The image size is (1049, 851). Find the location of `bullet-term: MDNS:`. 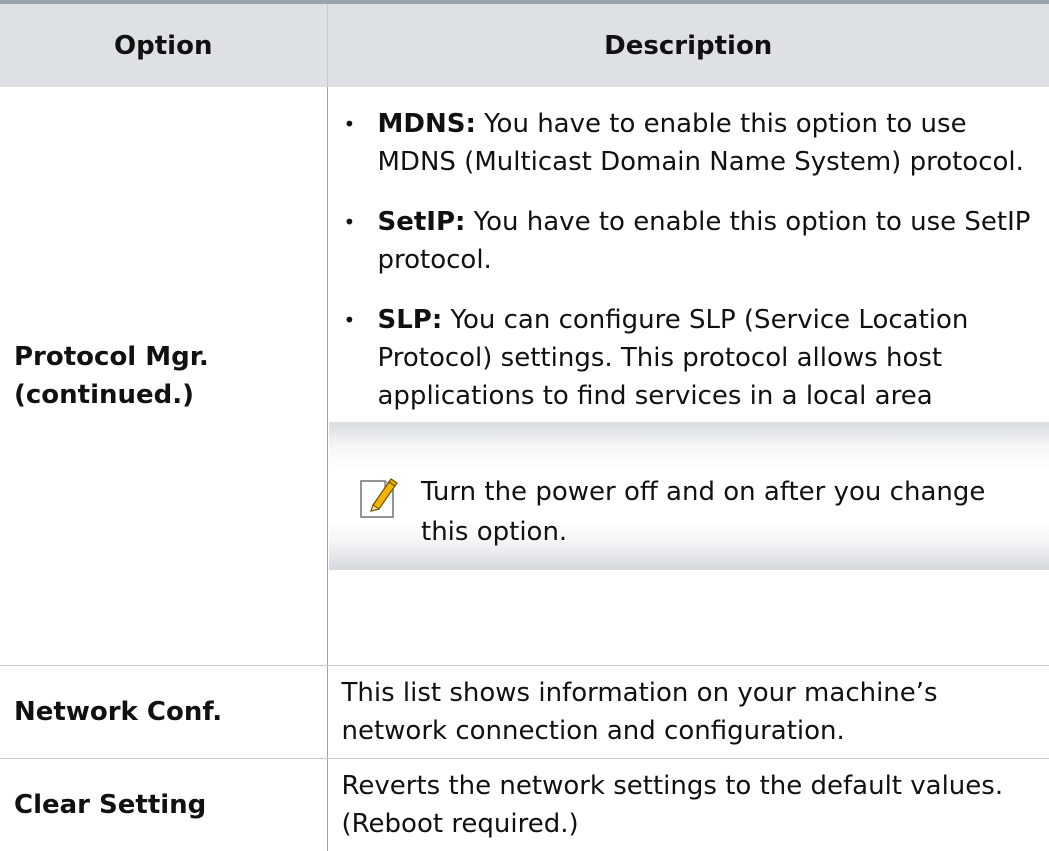

bullet-term: MDNS: is located at coordinates (426, 124).